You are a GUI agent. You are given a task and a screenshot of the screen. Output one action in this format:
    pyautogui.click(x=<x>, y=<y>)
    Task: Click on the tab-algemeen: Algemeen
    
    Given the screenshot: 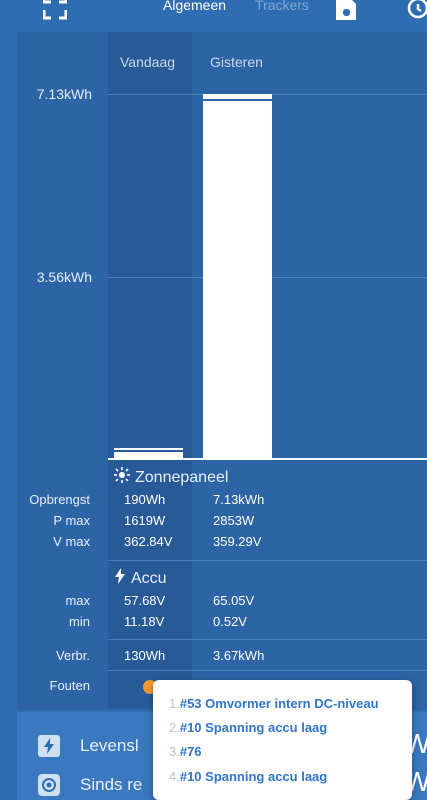 What is the action you would take?
    pyautogui.click(x=194, y=6)
    